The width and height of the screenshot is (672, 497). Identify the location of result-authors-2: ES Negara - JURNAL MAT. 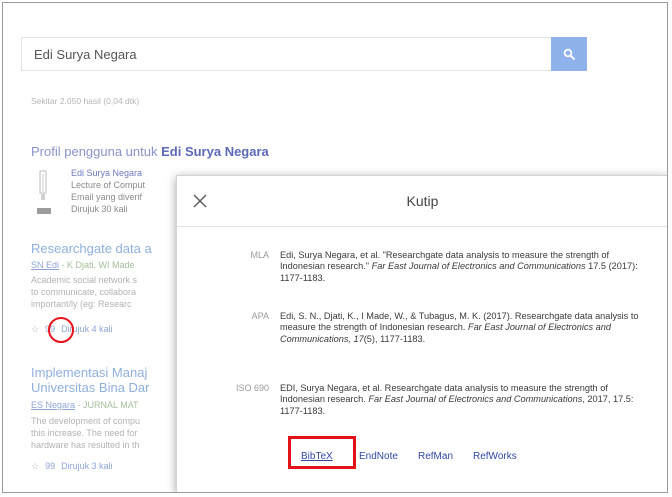
(85, 405).